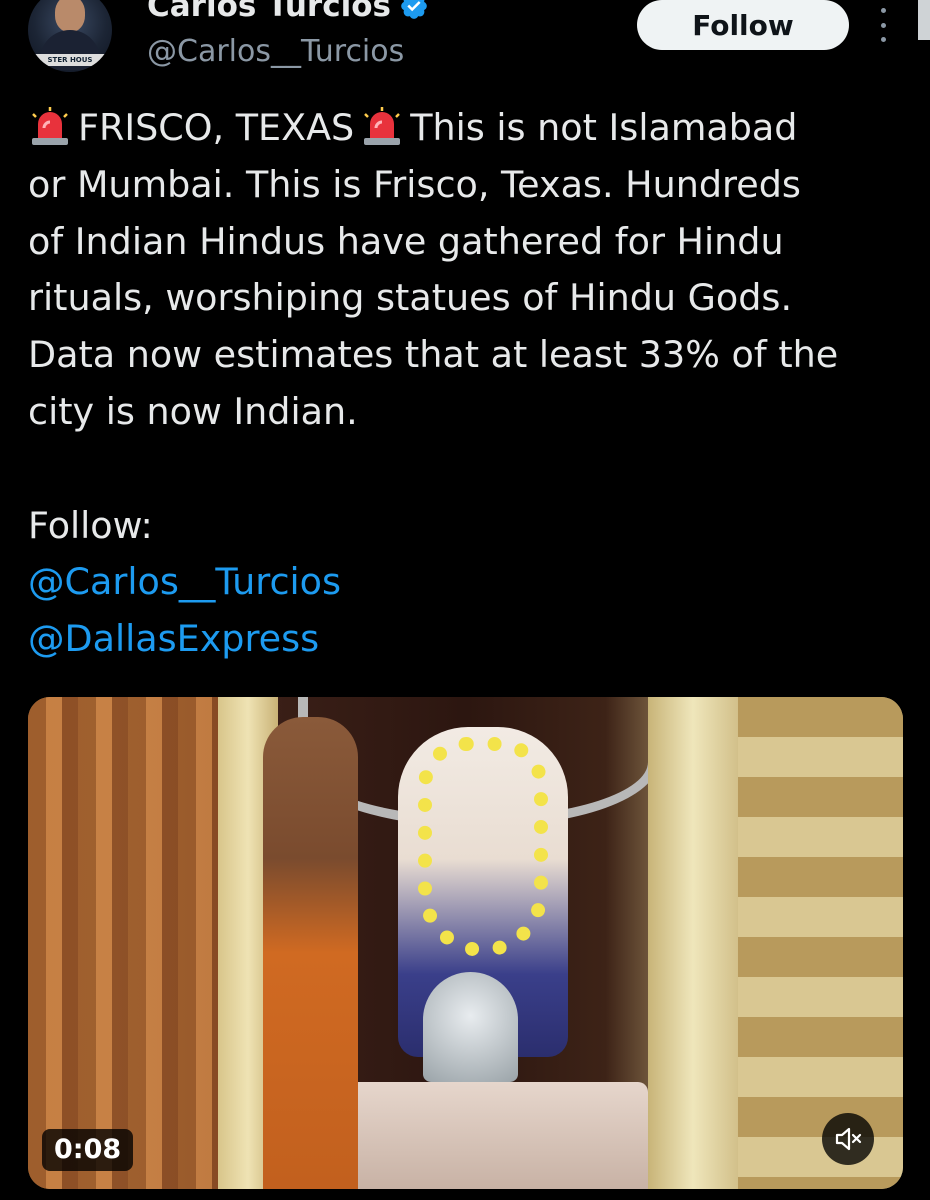 The image size is (930, 1200). I want to click on video-duration: 0:08, so click(88, 1150).